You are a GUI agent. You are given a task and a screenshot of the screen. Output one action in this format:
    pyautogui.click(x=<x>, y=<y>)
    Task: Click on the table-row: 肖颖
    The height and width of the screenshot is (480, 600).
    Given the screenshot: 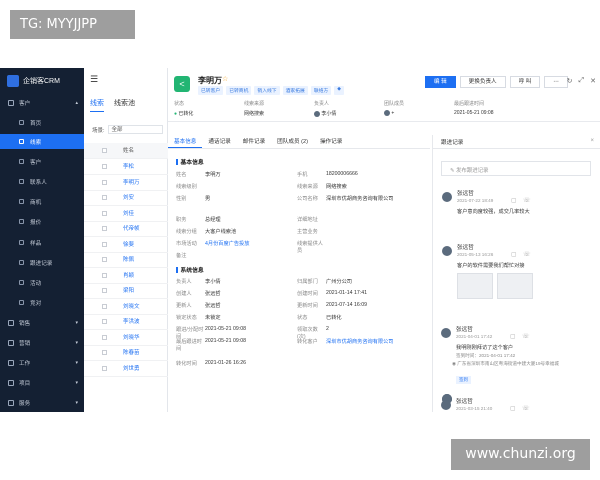 What is the action you would take?
    pyautogui.click(x=126, y=276)
    